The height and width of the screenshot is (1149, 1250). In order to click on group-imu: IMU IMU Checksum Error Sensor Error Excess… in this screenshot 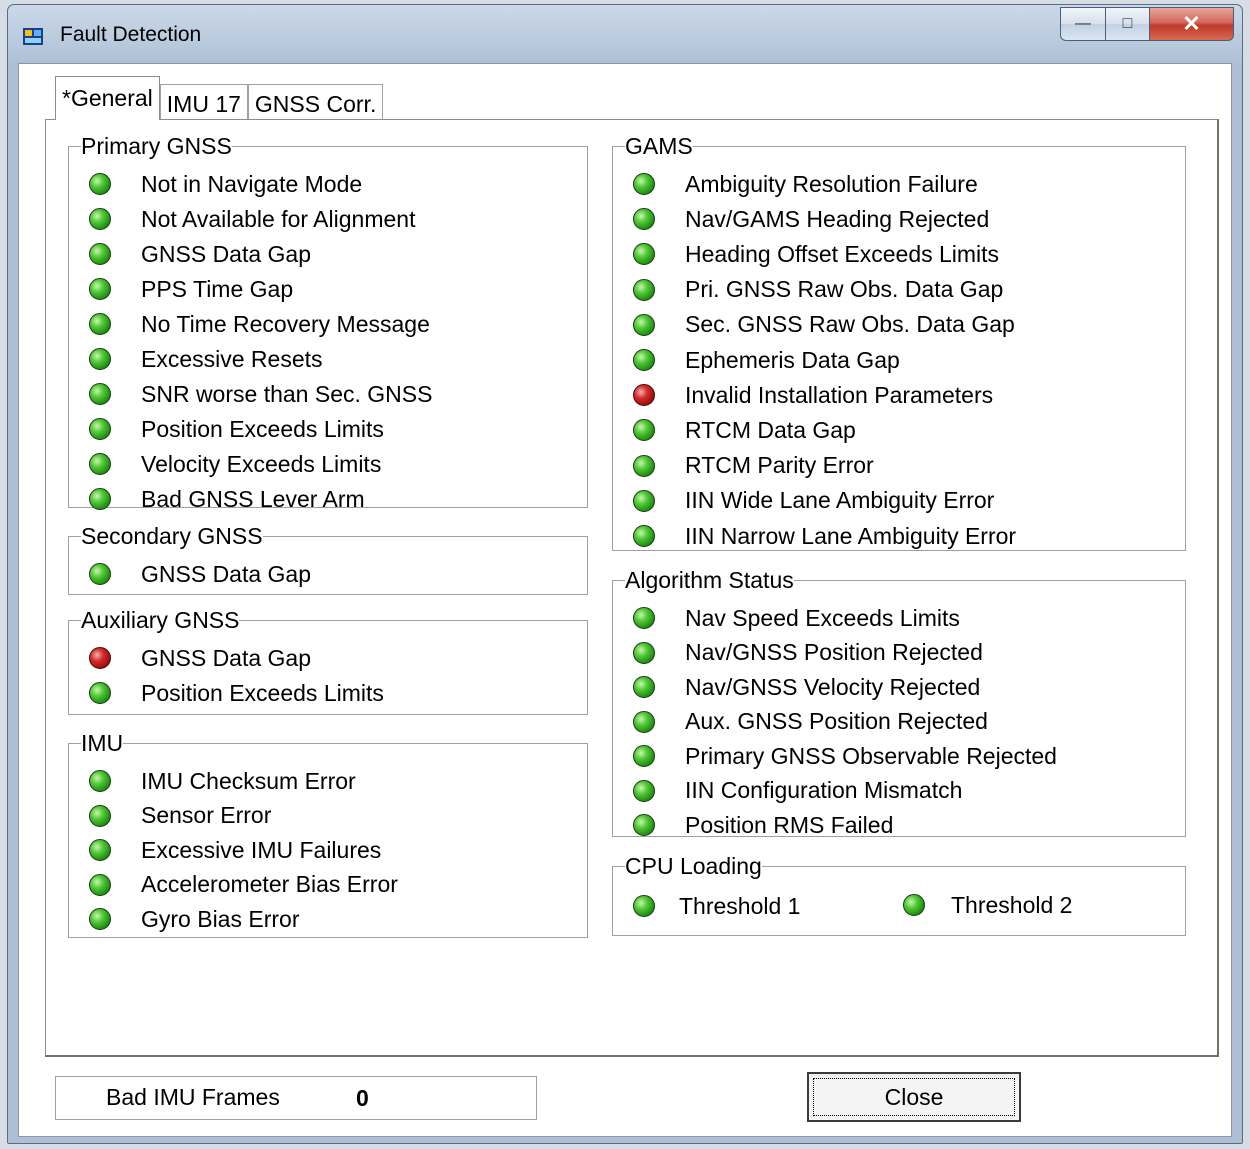, I will do `click(328, 835)`.